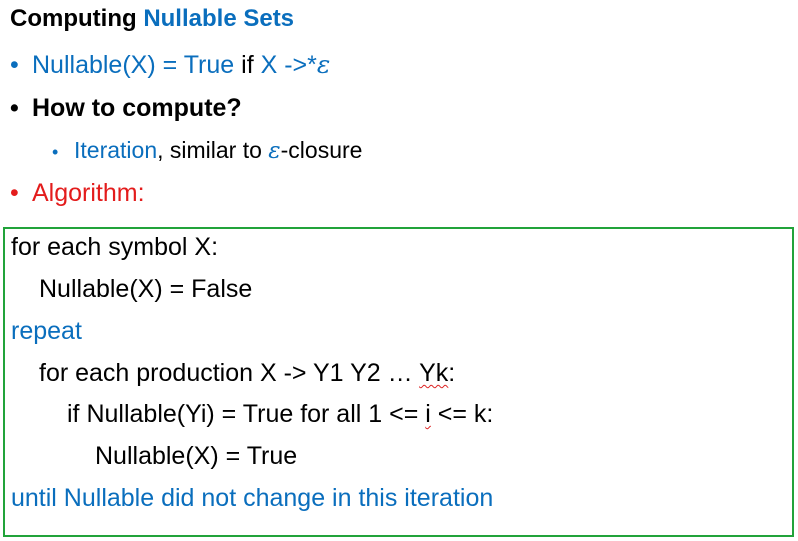  What do you see at coordinates (434, 373) in the screenshot?
I see `code-line-4-b: Yk` at bounding box center [434, 373].